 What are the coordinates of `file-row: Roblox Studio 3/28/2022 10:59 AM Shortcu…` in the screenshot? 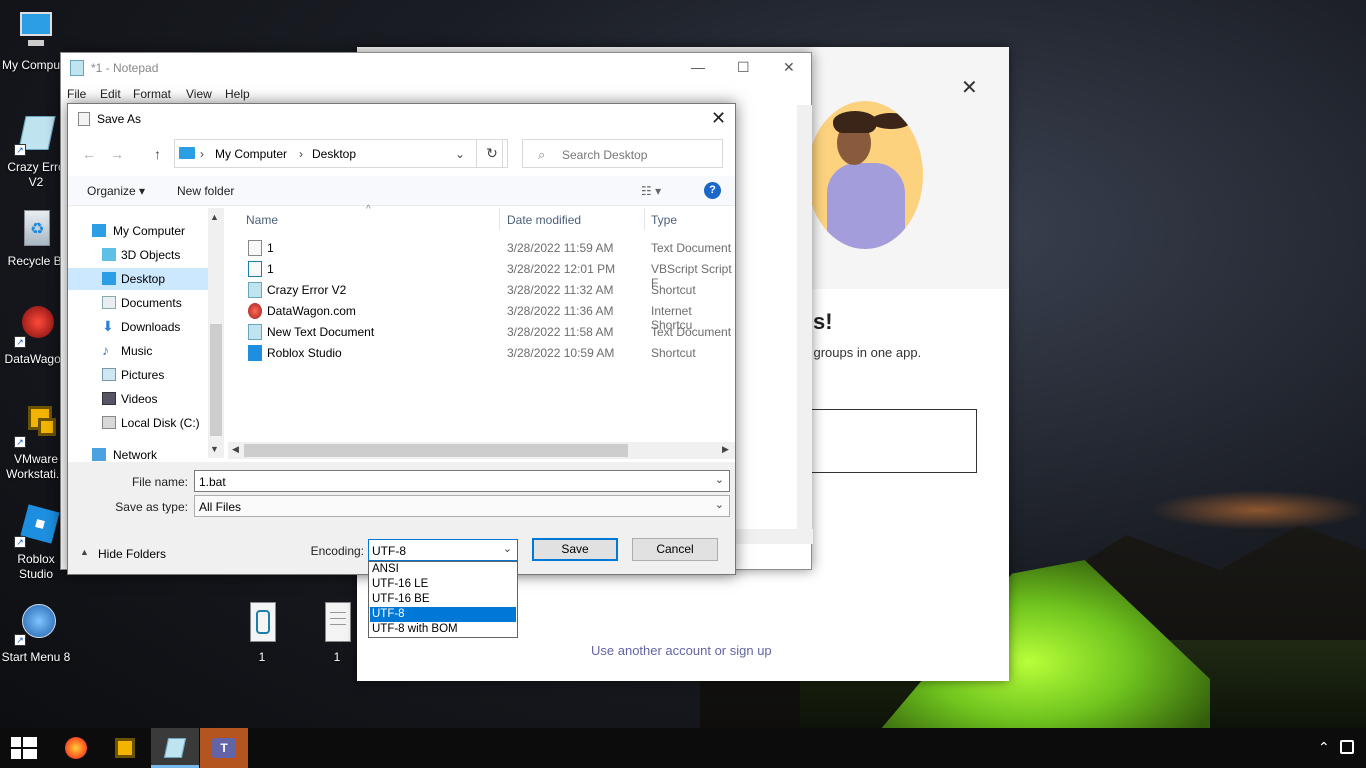 It's located at (485, 353).